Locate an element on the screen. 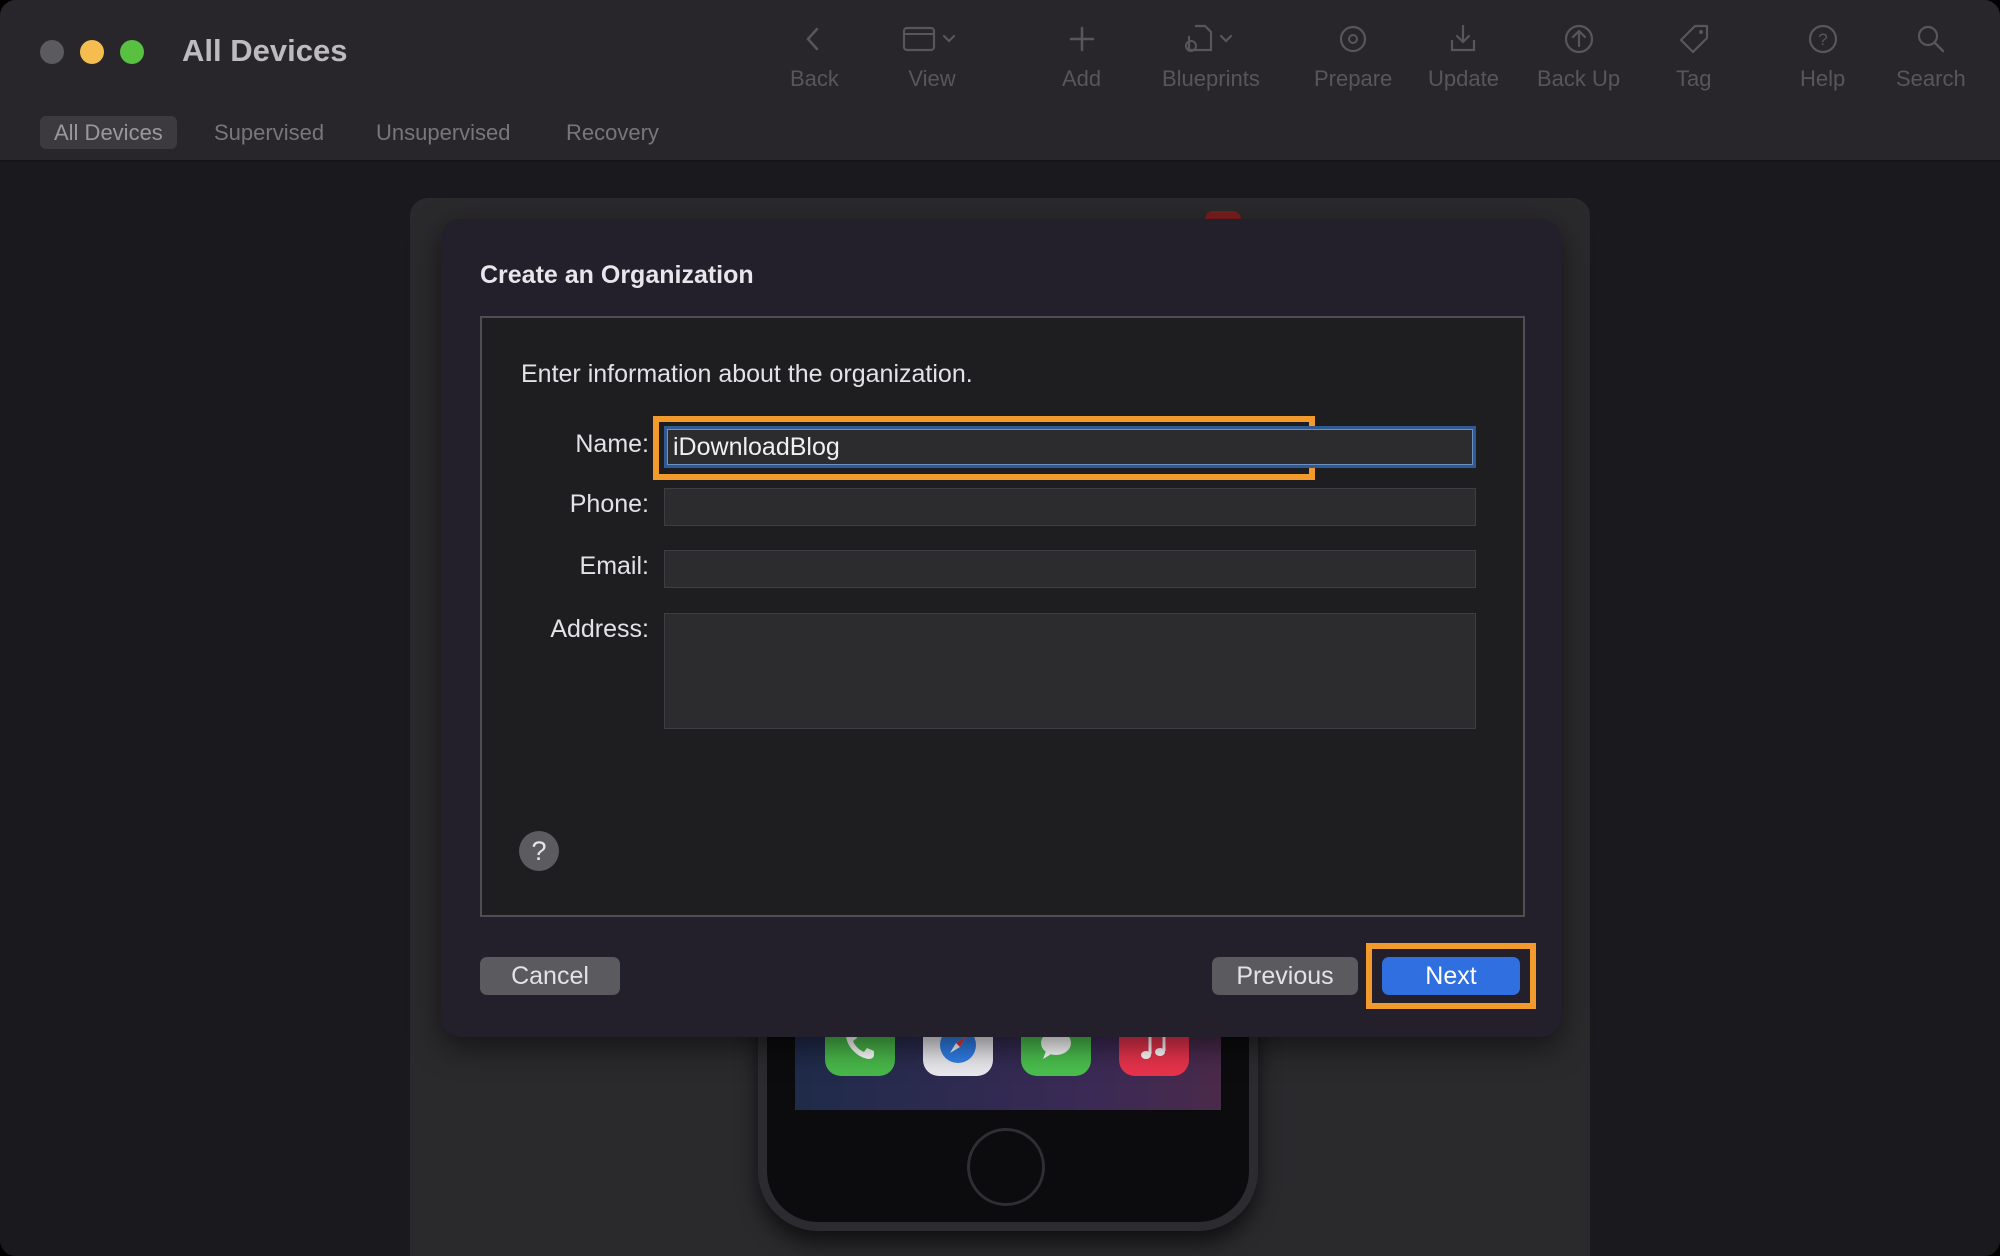 This screenshot has height=1256, width=2000. toolbar-backup-button: Back Up is located at coordinates (1578, 57).